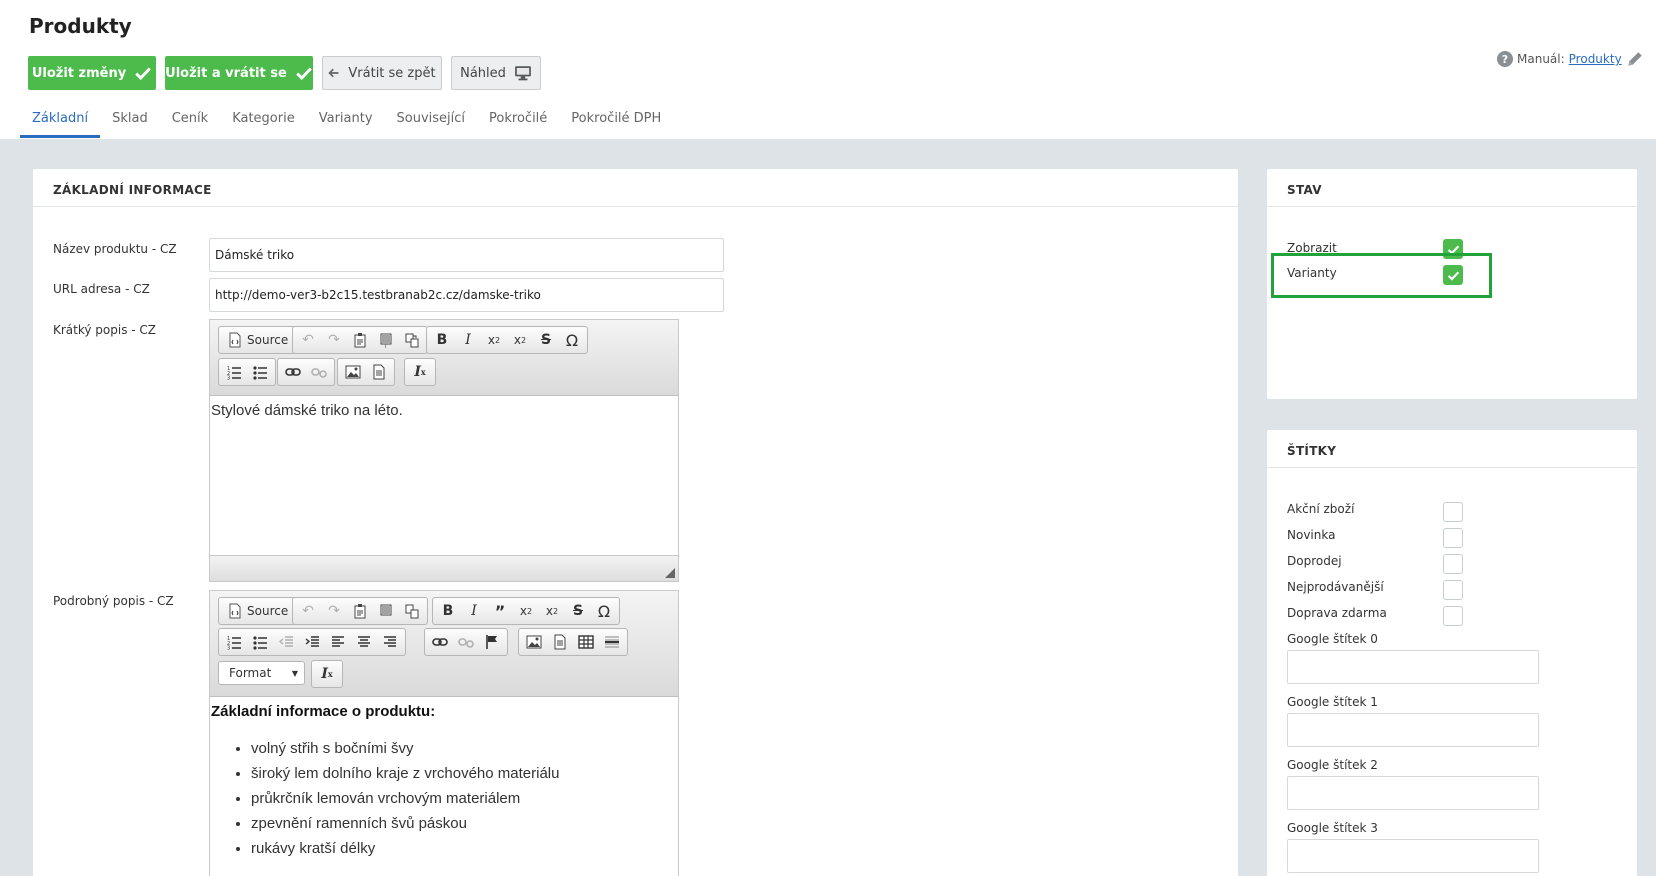 This screenshot has height=876, width=1656. What do you see at coordinates (496, 73) in the screenshot?
I see `preview-button: Náhled` at bounding box center [496, 73].